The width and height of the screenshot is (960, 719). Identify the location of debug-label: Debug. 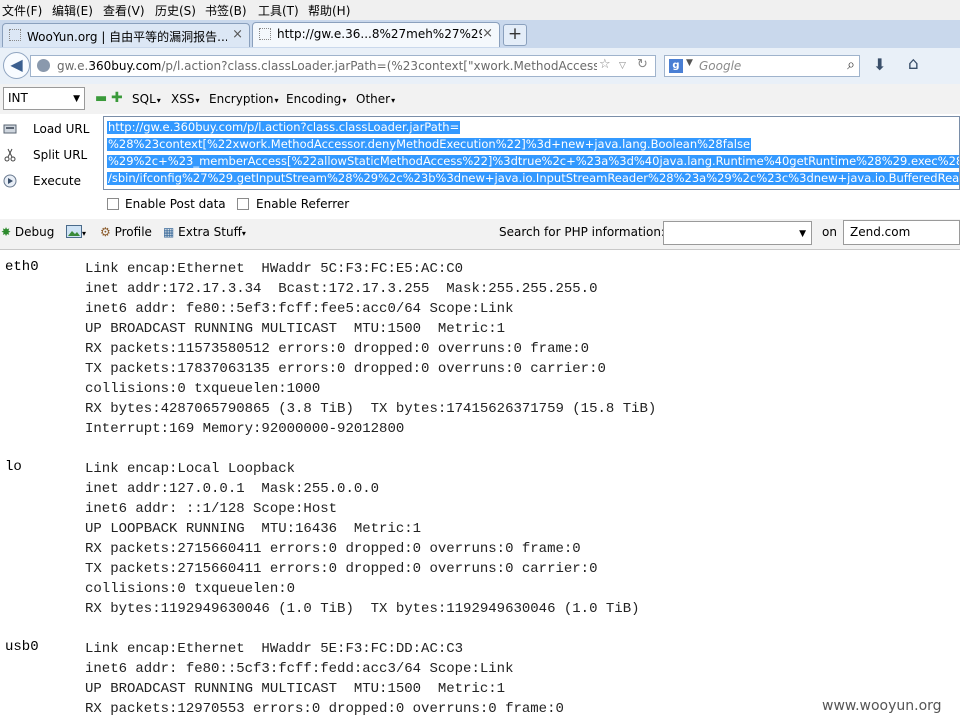
(34, 232).